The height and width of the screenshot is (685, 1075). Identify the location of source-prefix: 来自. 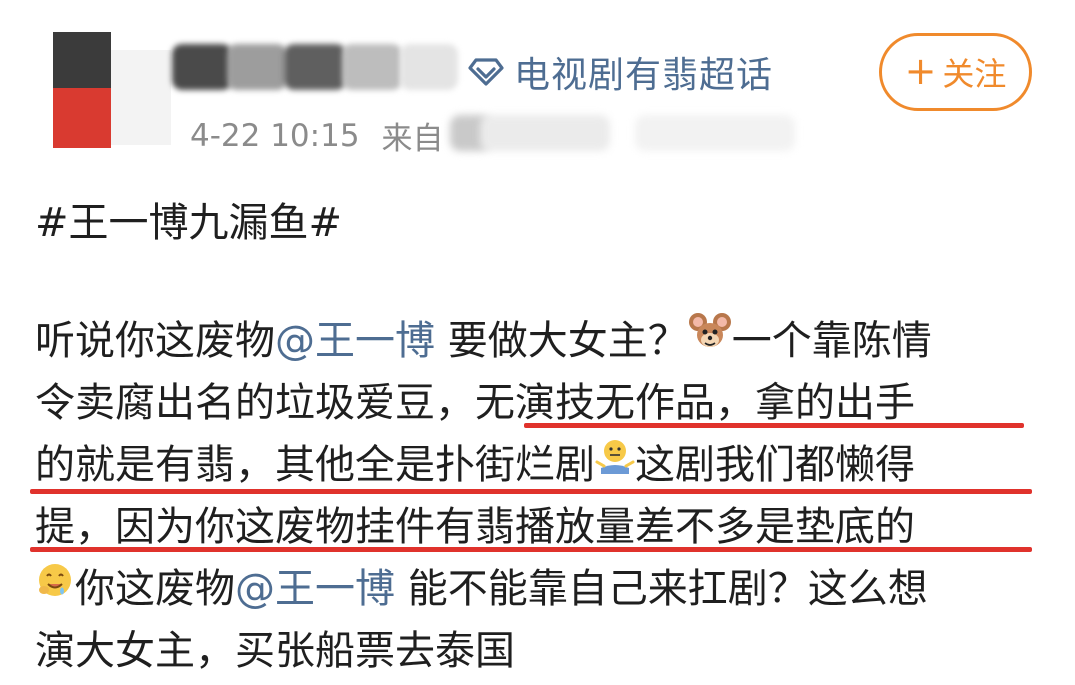
(412, 139).